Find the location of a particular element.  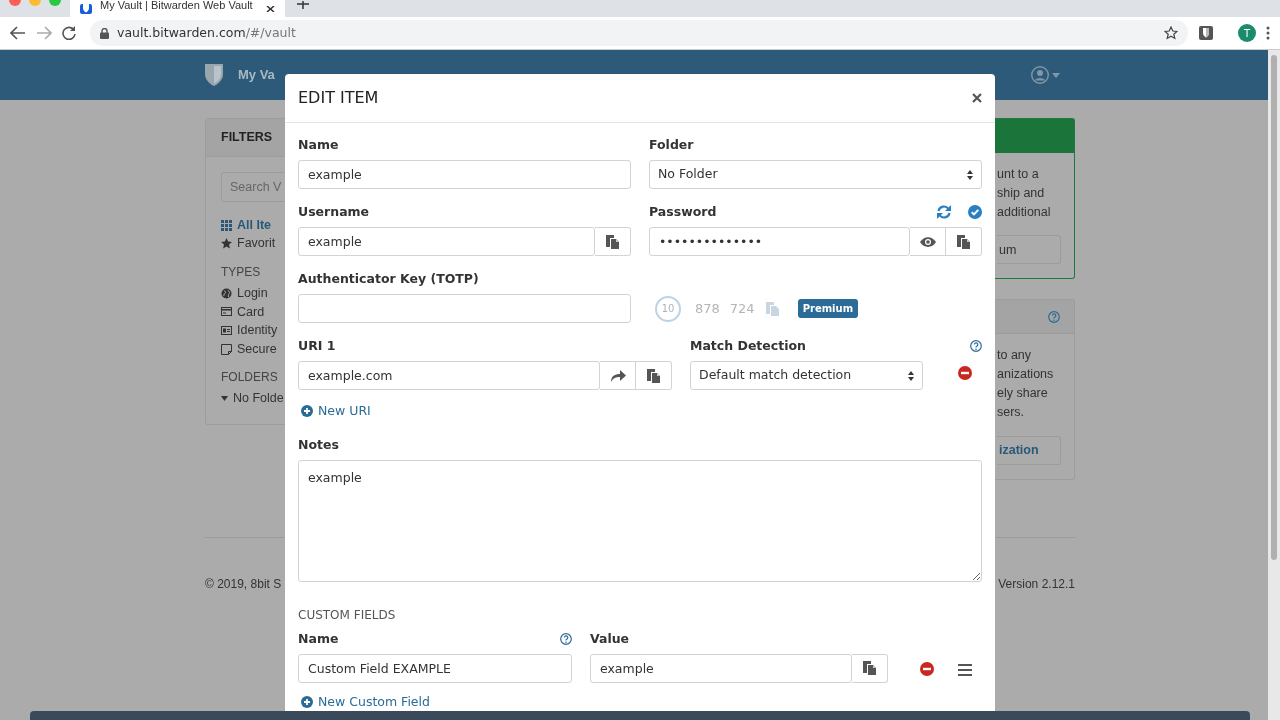

url-text: vault.bitwarden.com/#/vault is located at coordinates (206, 32).